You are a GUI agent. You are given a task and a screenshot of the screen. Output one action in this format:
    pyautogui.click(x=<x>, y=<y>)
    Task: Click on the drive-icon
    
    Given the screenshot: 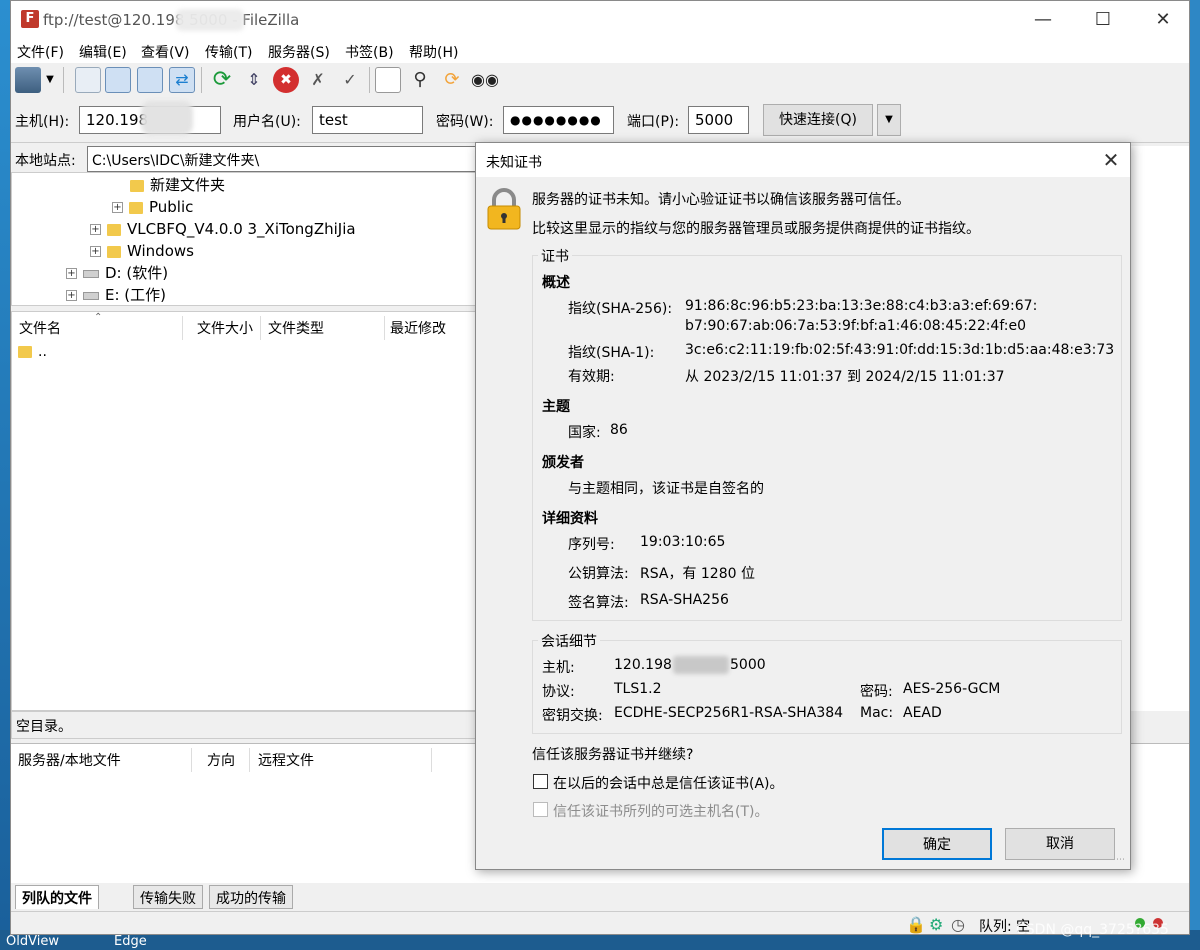 What is the action you would take?
    pyautogui.click(x=91, y=295)
    